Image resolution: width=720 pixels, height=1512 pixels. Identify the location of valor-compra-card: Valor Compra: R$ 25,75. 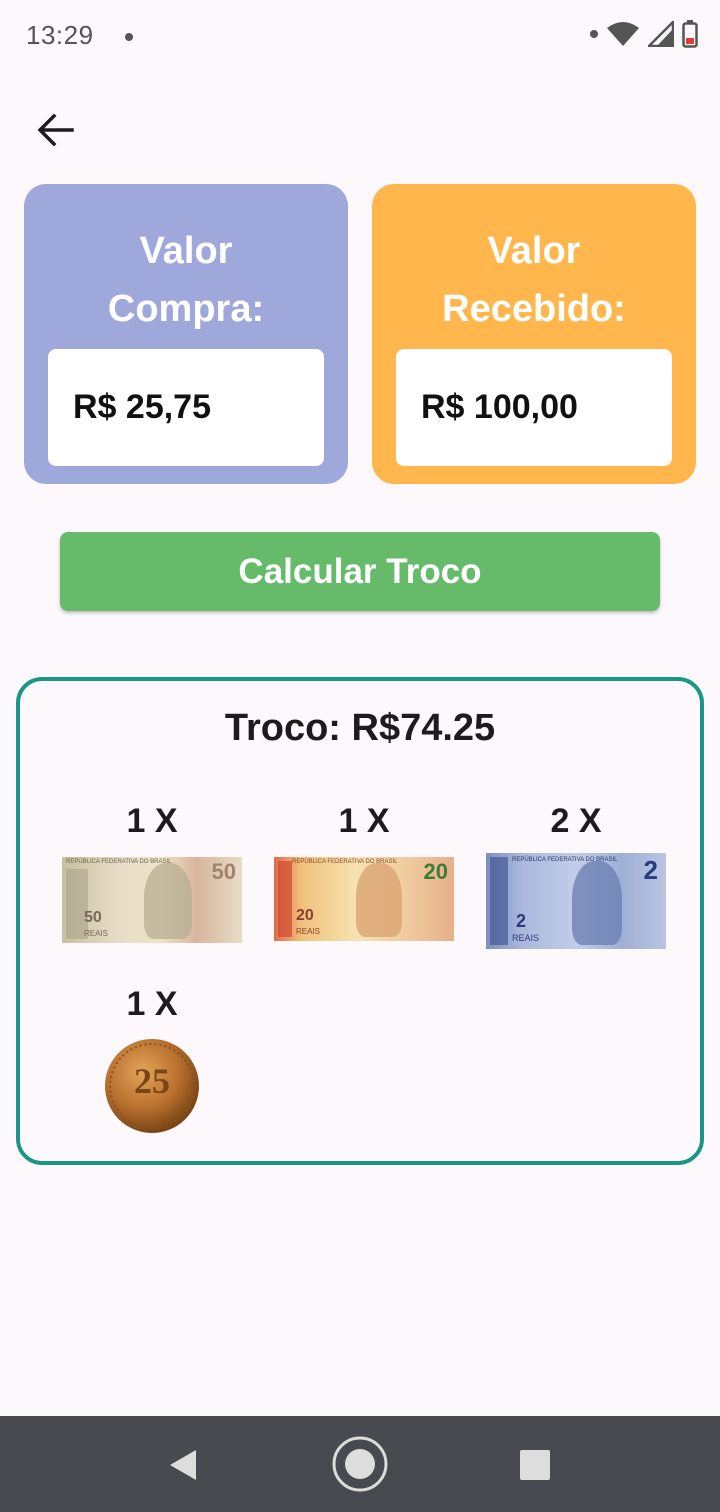
(186, 334).